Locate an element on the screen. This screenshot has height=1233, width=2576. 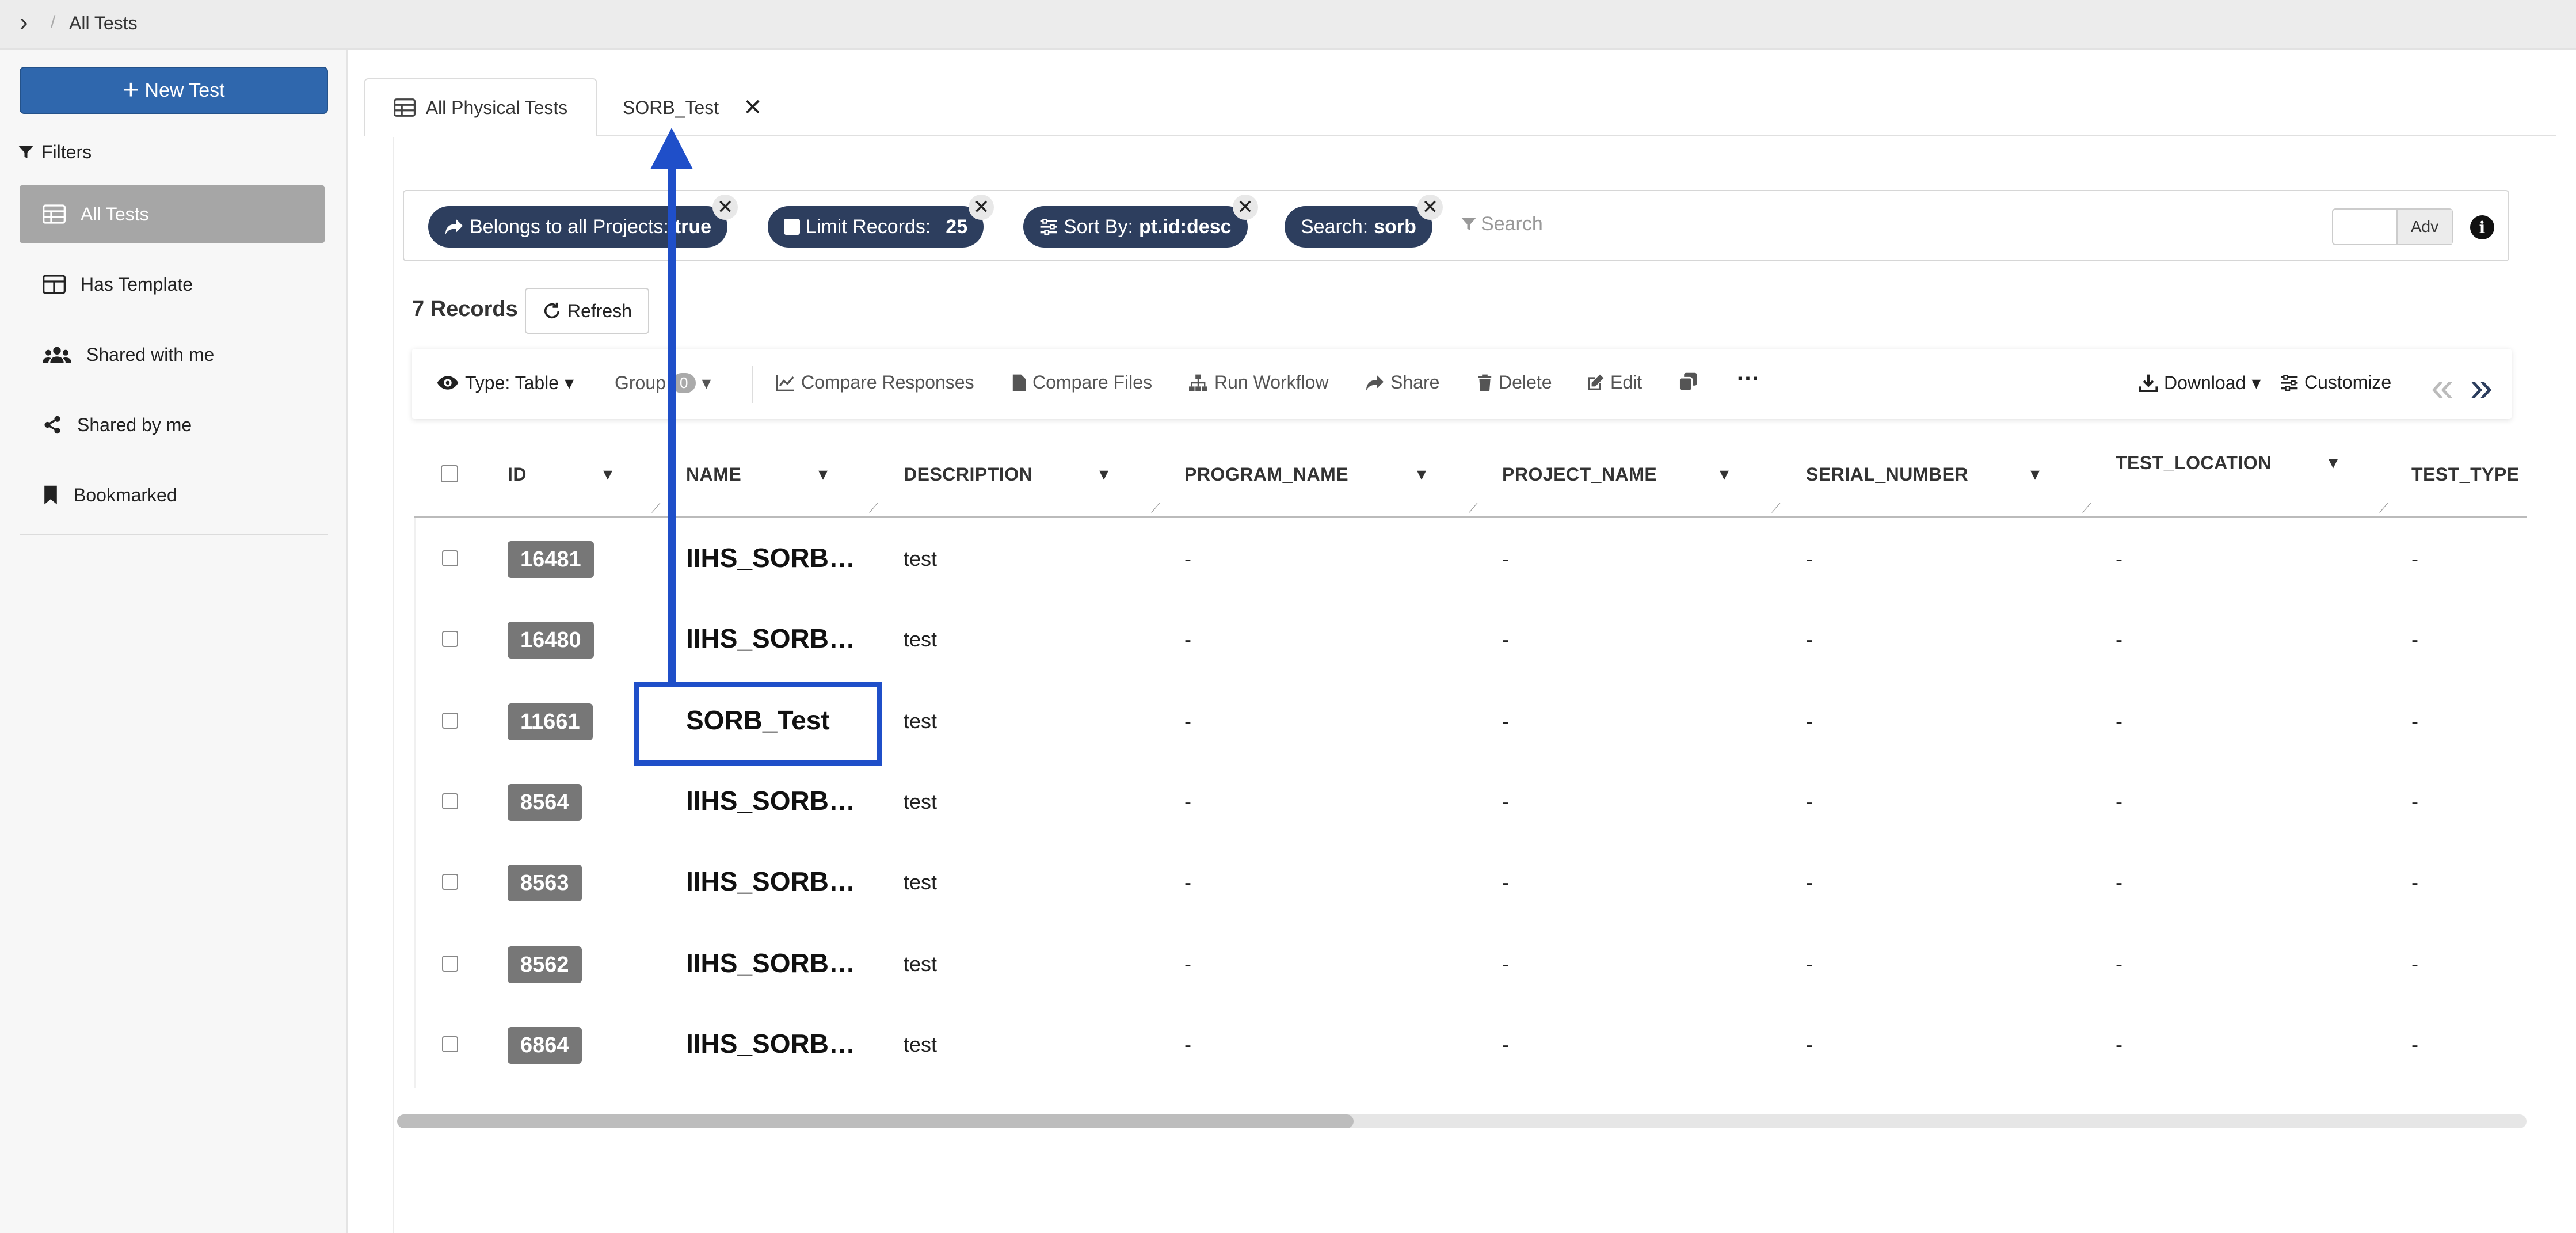
share-arrow-icon is located at coordinates (454, 227).